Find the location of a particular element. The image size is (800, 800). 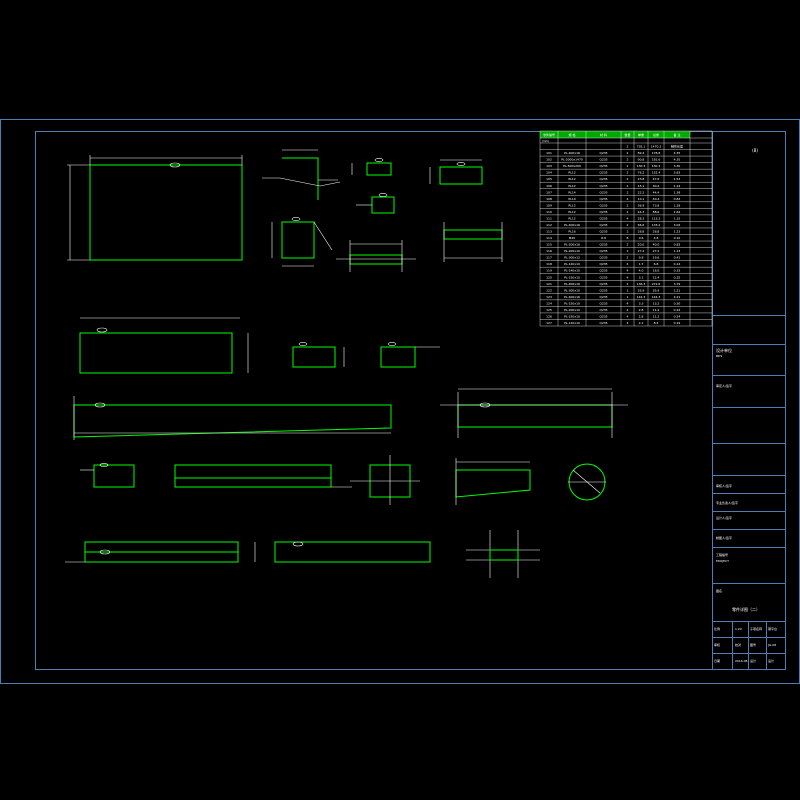

parts-table-cell: 113.2 is located at coordinates (656, 218).